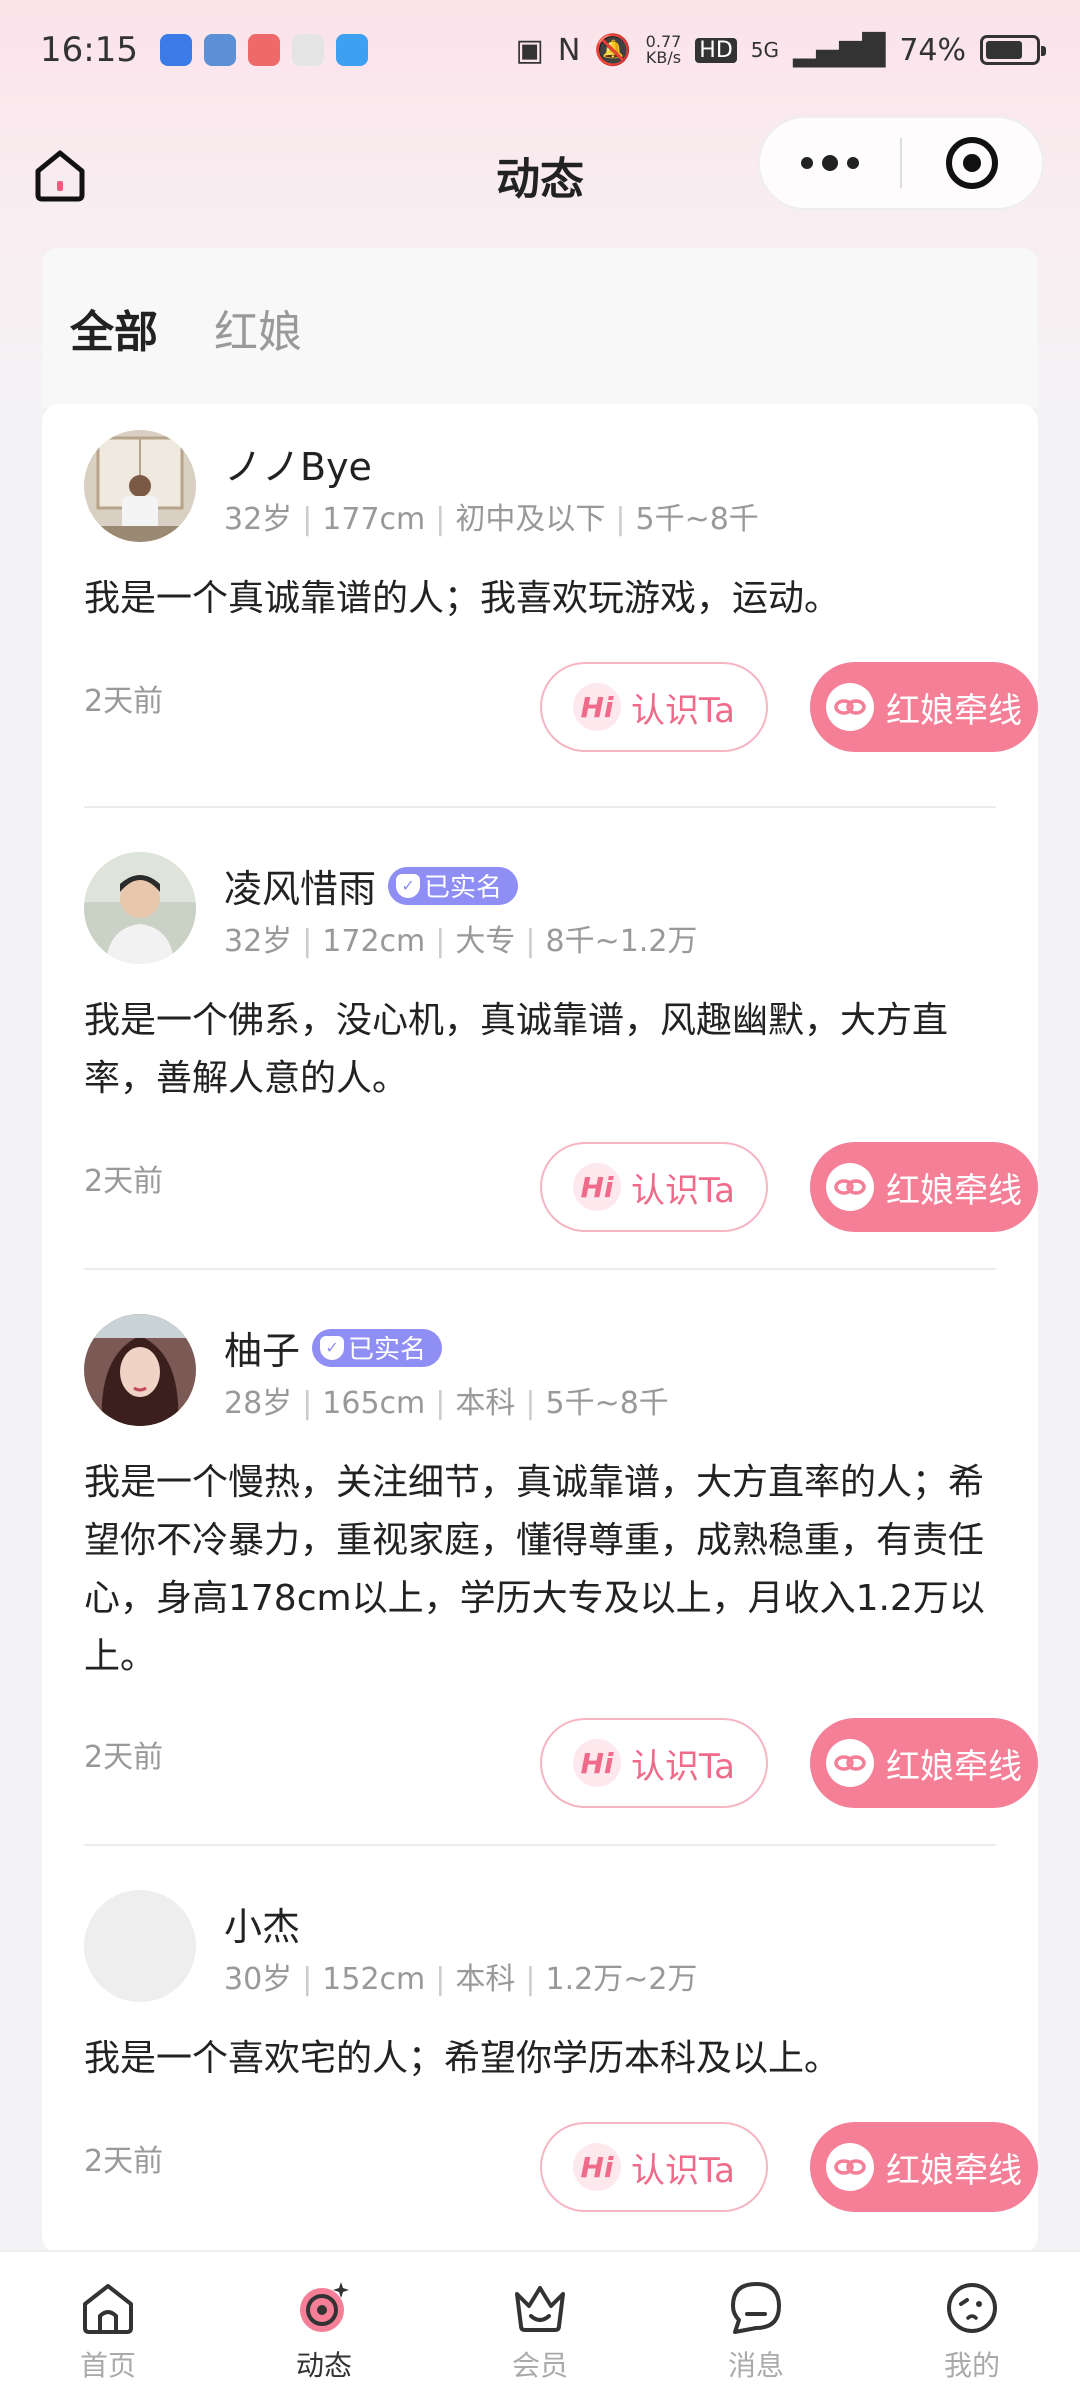  I want to click on app-notification-icon, so click(175, 50).